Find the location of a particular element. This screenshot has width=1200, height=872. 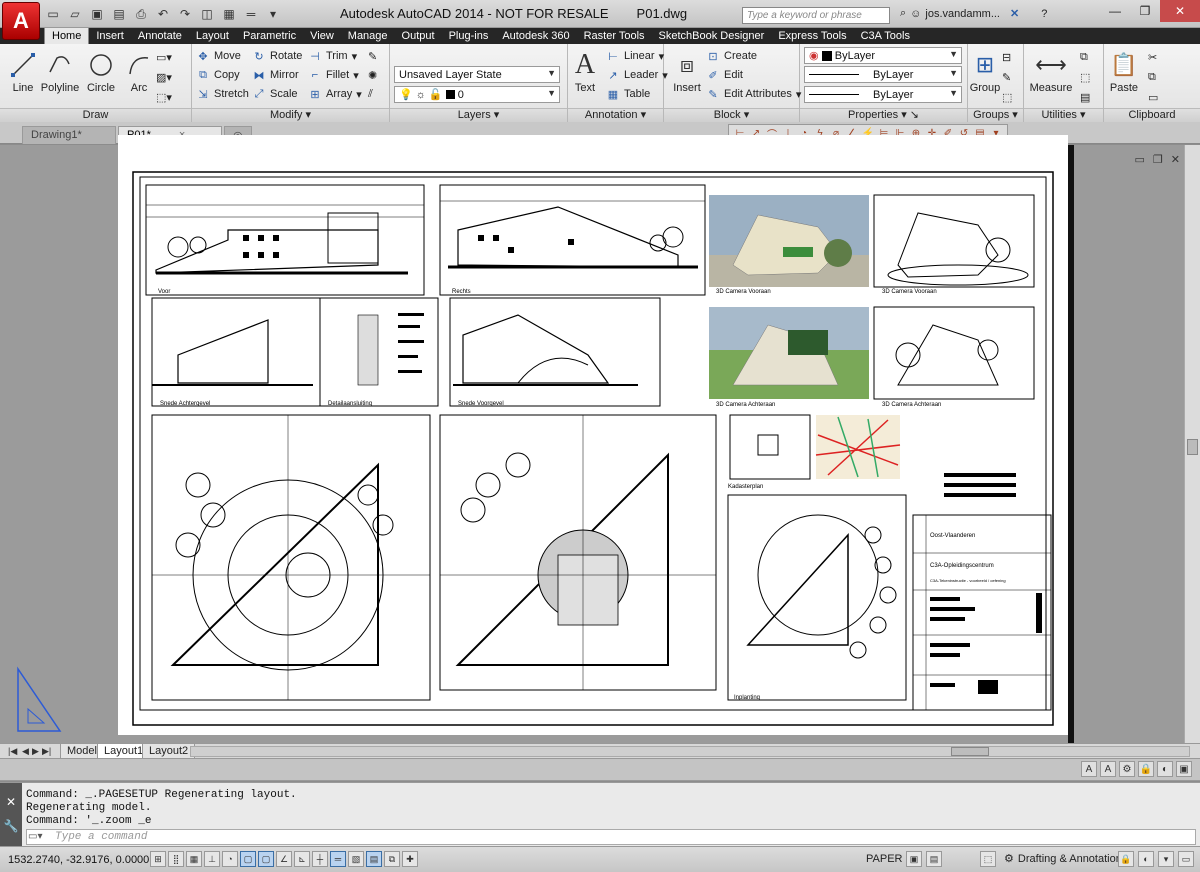

application-menu-button: A is located at coordinates (21, 21).